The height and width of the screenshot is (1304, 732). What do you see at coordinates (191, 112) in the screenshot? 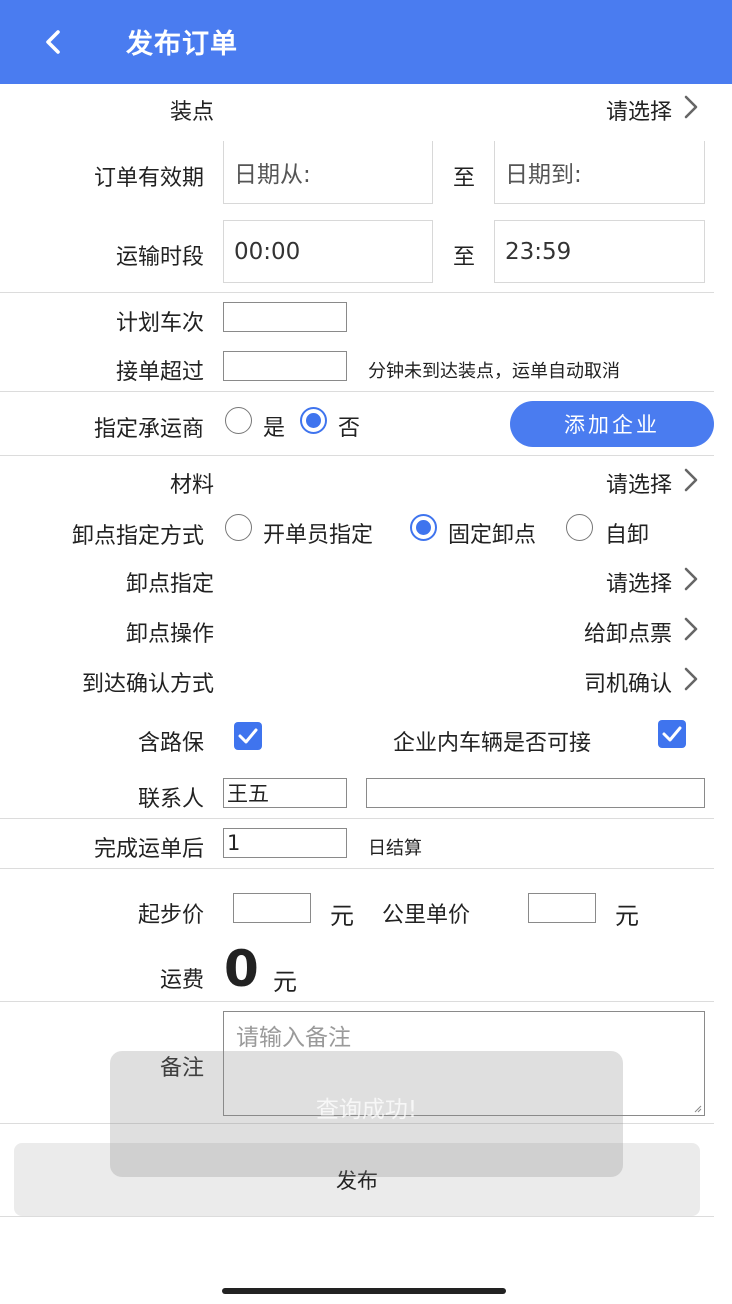
I see `load-point-label: 装点` at bounding box center [191, 112].